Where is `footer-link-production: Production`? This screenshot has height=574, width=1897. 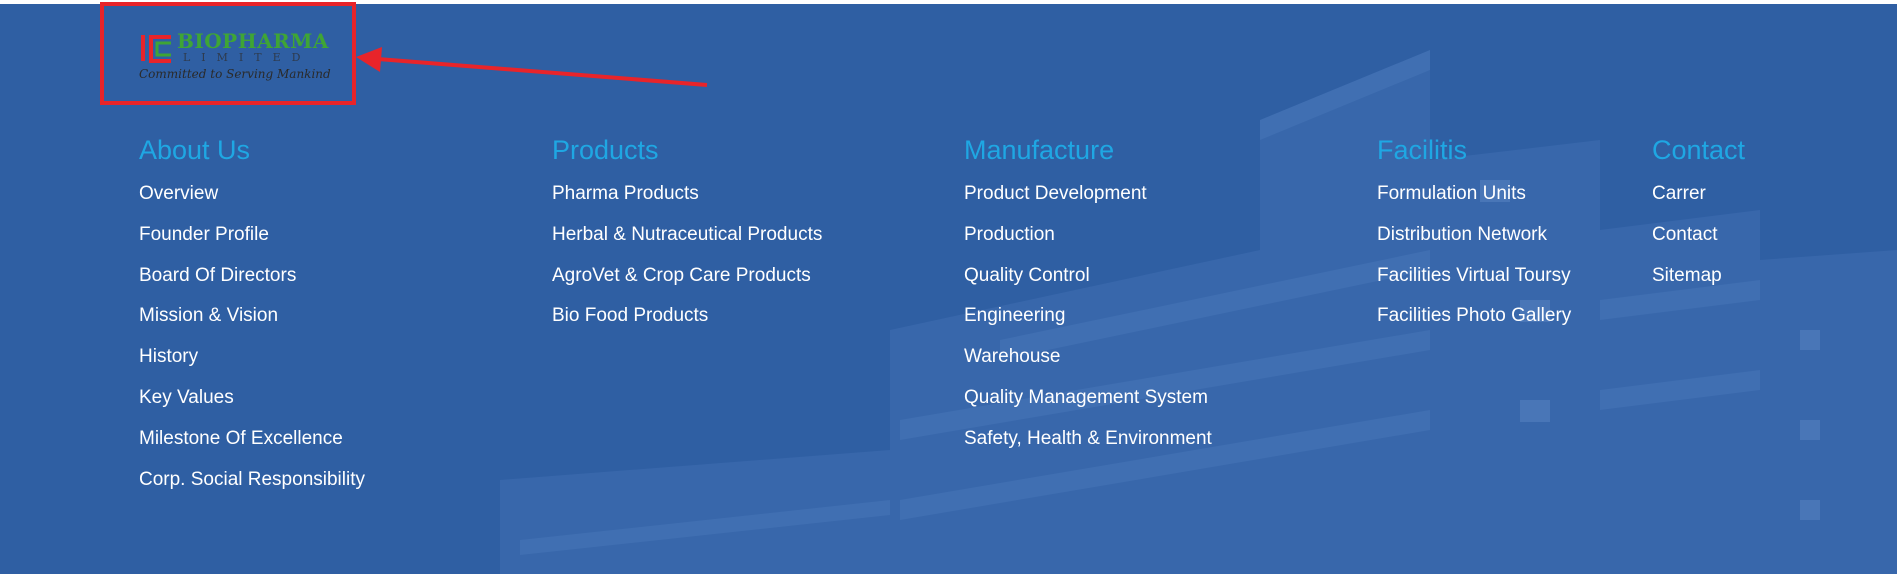
footer-link-production: Production is located at coordinates (1088, 244).